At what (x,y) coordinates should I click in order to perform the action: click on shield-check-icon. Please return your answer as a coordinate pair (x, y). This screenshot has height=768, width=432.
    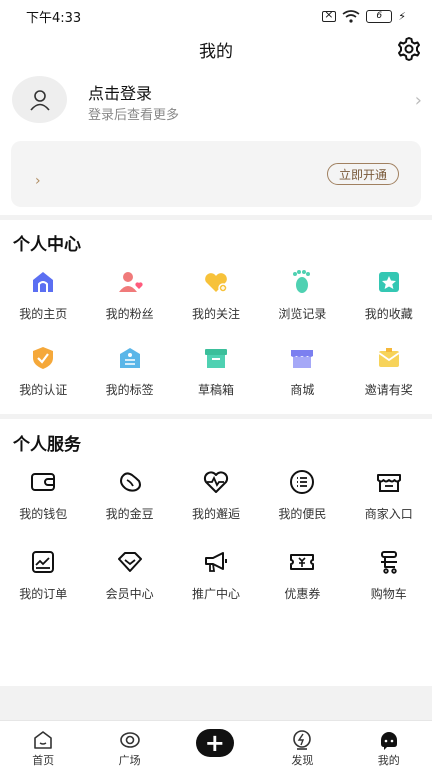
    Looking at the image, I should click on (43, 358).